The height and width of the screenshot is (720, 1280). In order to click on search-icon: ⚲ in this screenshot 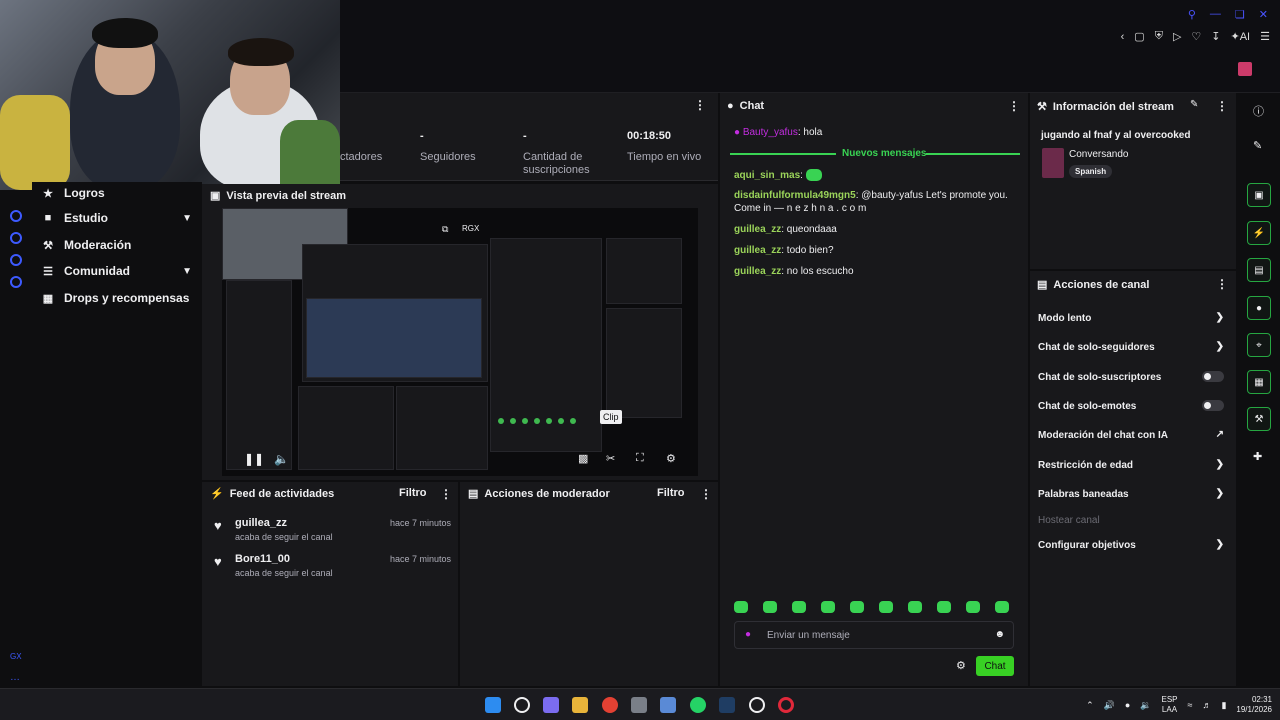, I will do `click(1192, 14)`.